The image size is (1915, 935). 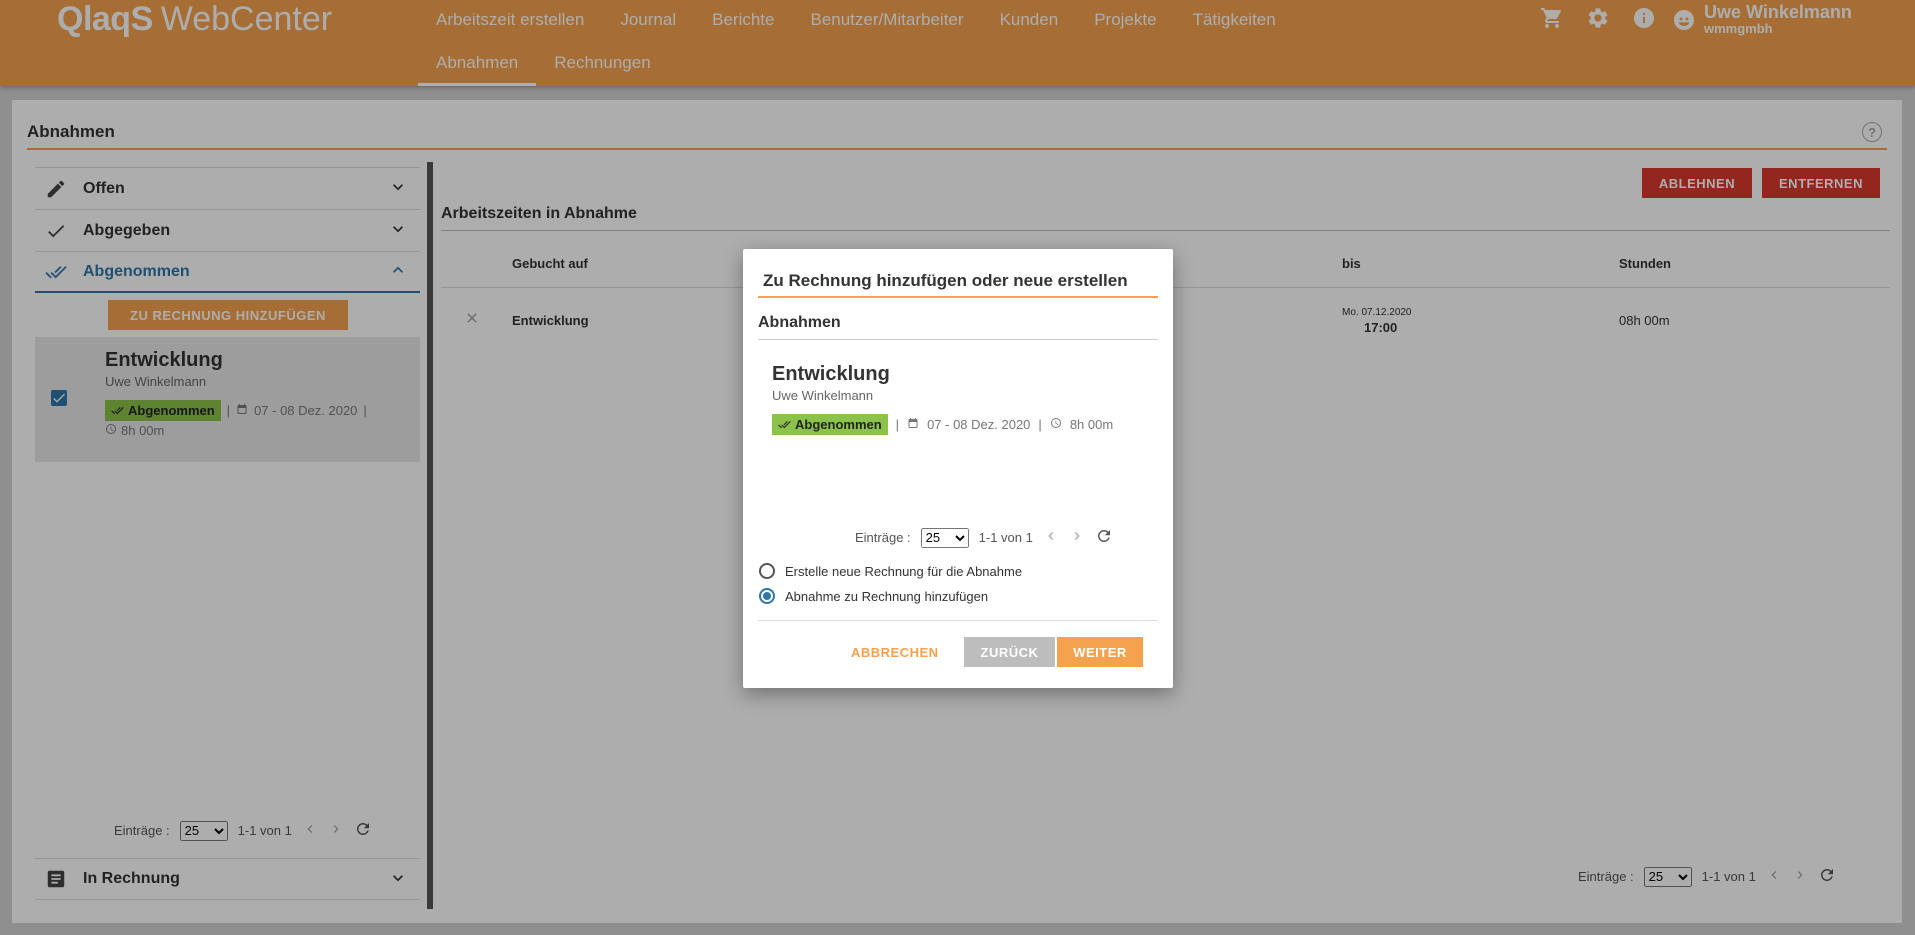 I want to click on chevron-left-icon, so click(x=1051, y=537).